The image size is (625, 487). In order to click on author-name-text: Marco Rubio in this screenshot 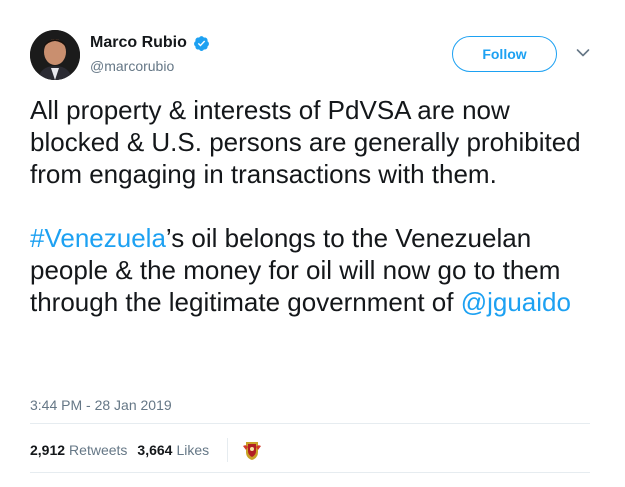, I will do `click(138, 43)`.